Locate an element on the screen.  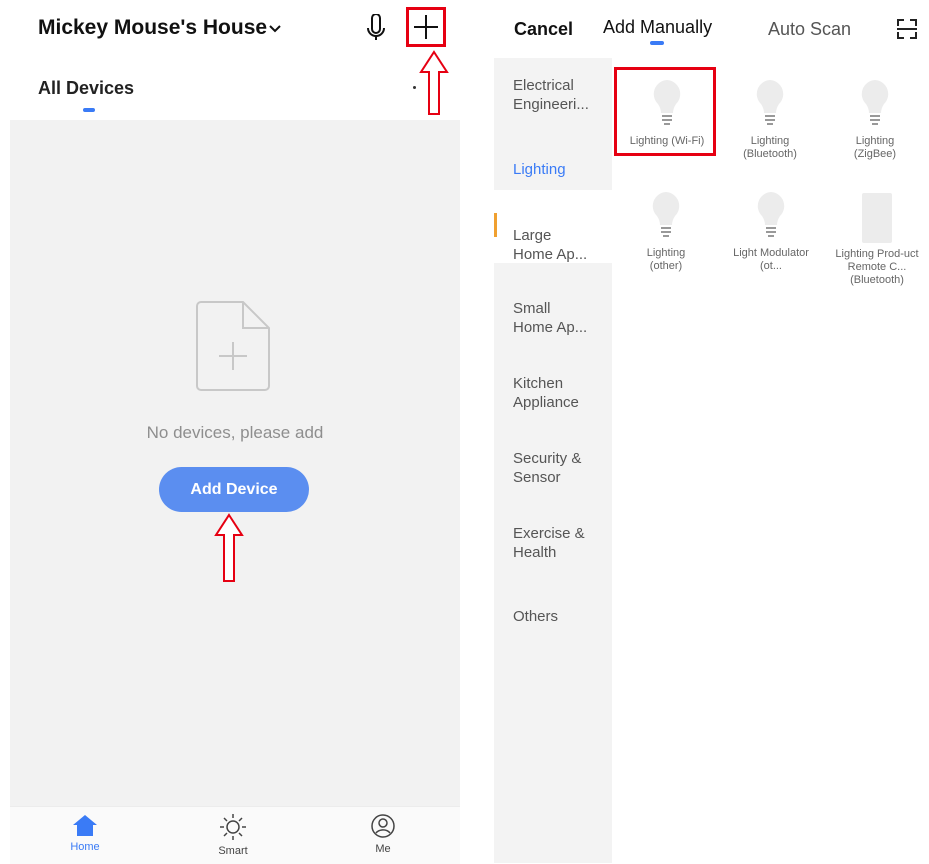
add-device-button: Add Device is located at coordinates (234, 489).